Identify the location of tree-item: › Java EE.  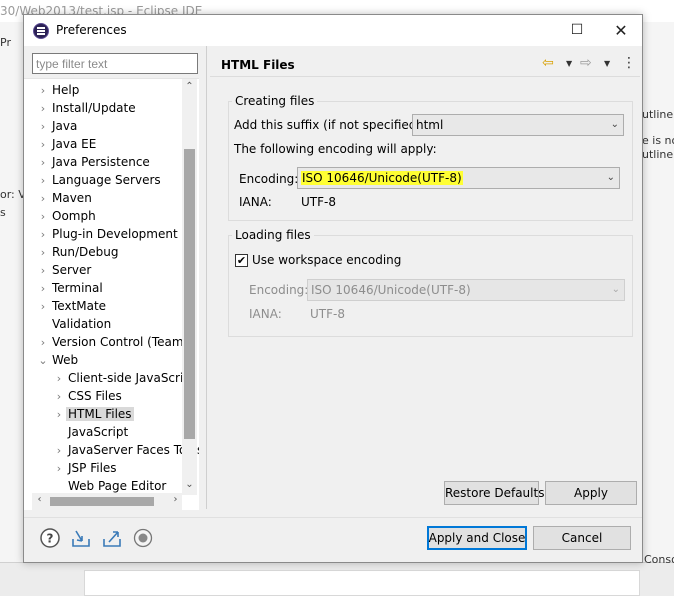
(67, 144).